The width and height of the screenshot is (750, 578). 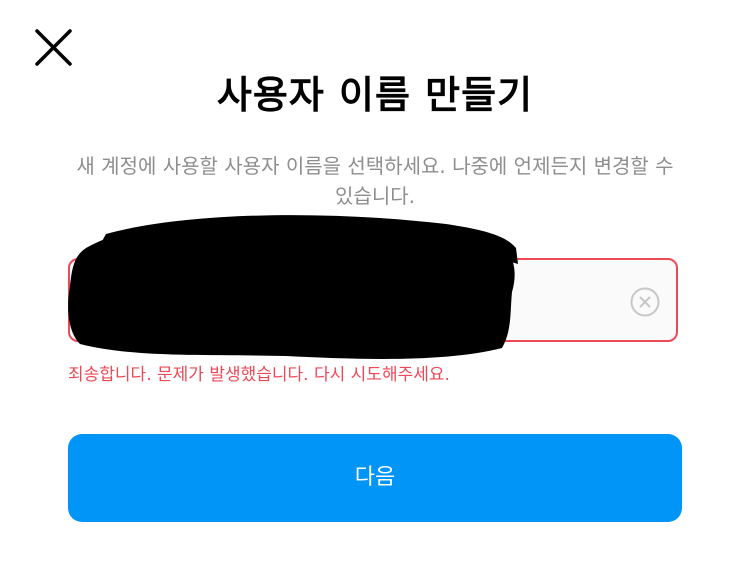 I want to click on close-icon, so click(x=53, y=47).